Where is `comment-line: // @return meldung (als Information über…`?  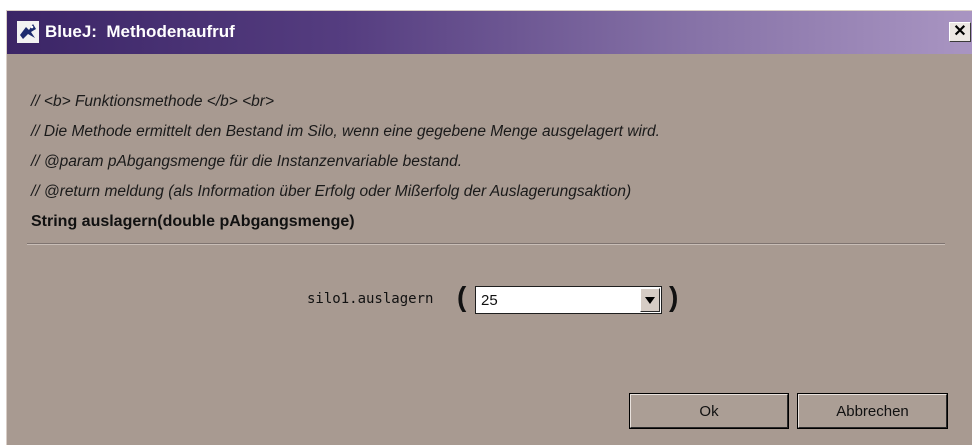 comment-line: // @return meldung (als Information über… is located at coordinates (331, 191).